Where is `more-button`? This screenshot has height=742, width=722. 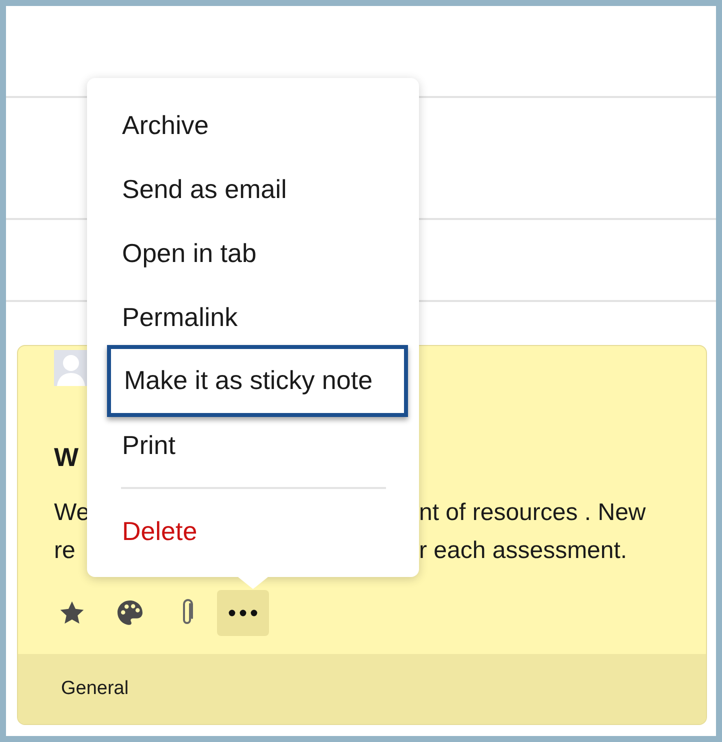 more-button is located at coordinates (243, 613).